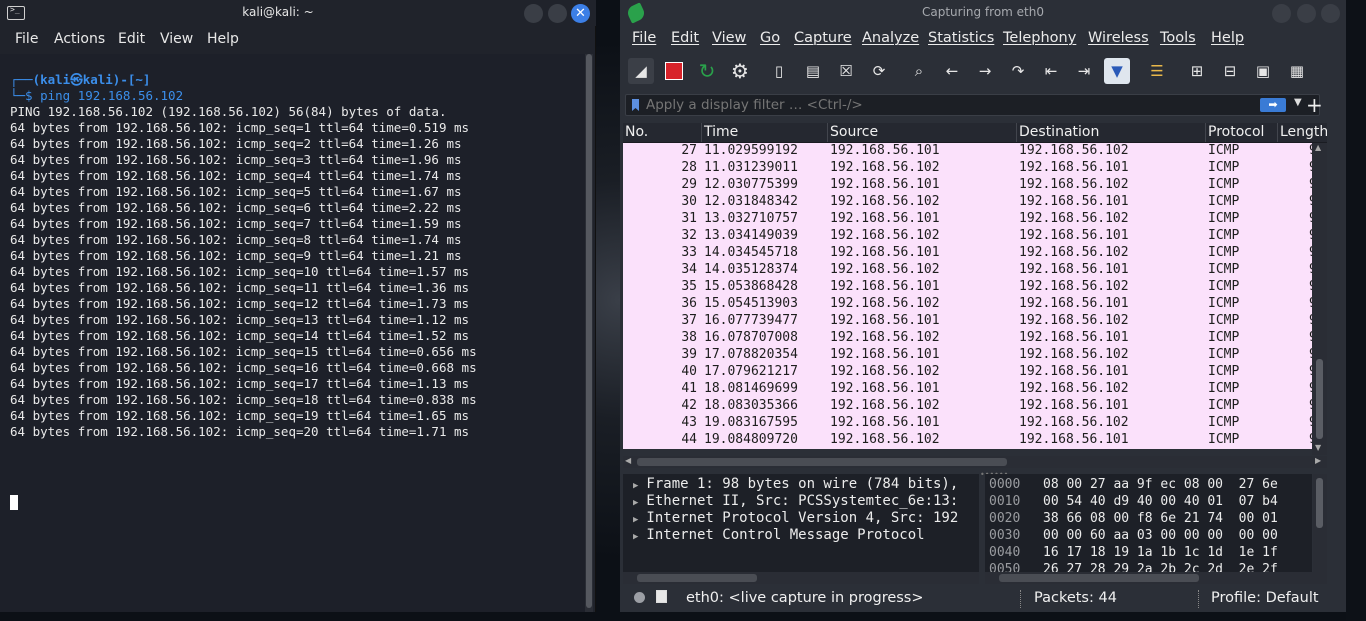  What do you see at coordinates (707, 71) in the screenshot?
I see `restart-capture-icon: ↻` at bounding box center [707, 71].